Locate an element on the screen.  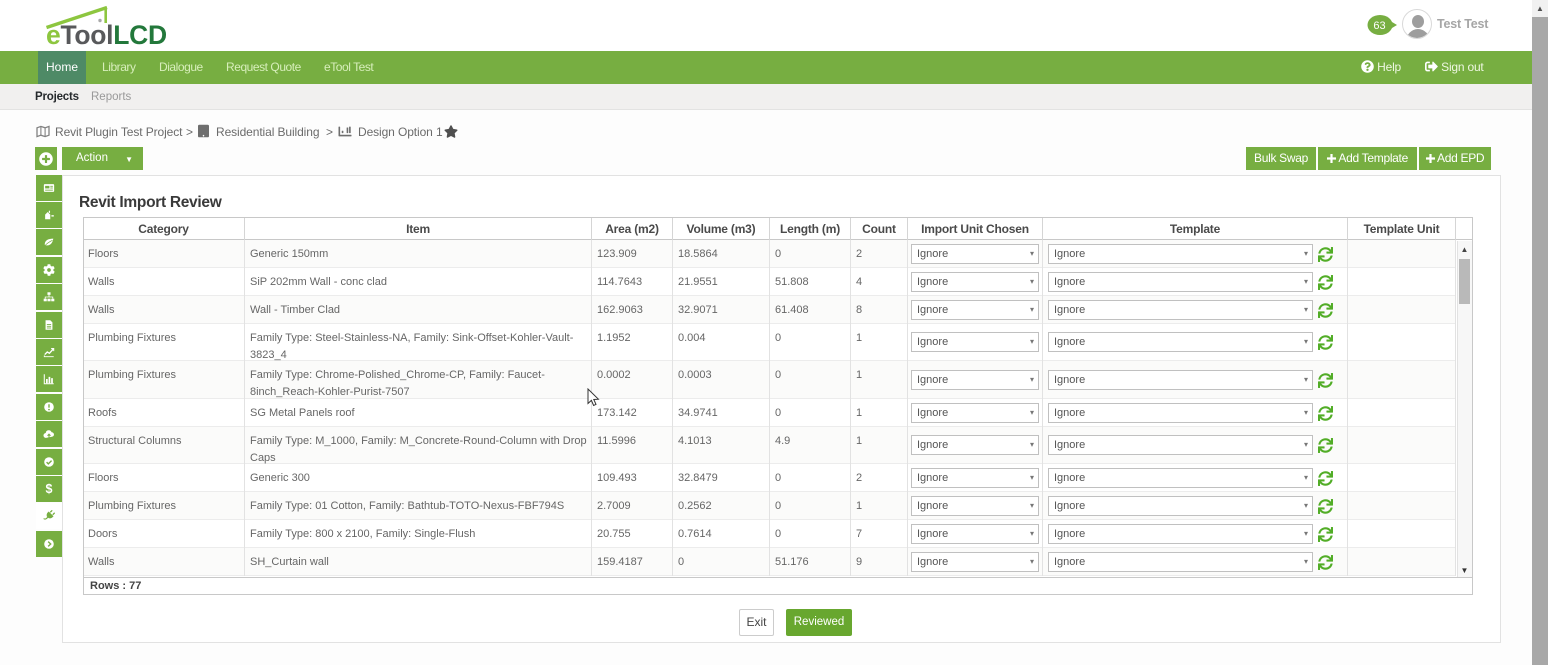
svg-text: 63 is located at coordinates (1379, 26).